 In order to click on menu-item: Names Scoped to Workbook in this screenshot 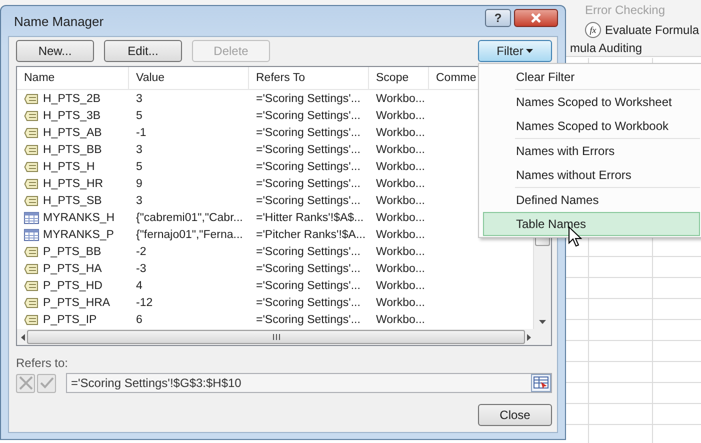, I will do `click(591, 126)`.